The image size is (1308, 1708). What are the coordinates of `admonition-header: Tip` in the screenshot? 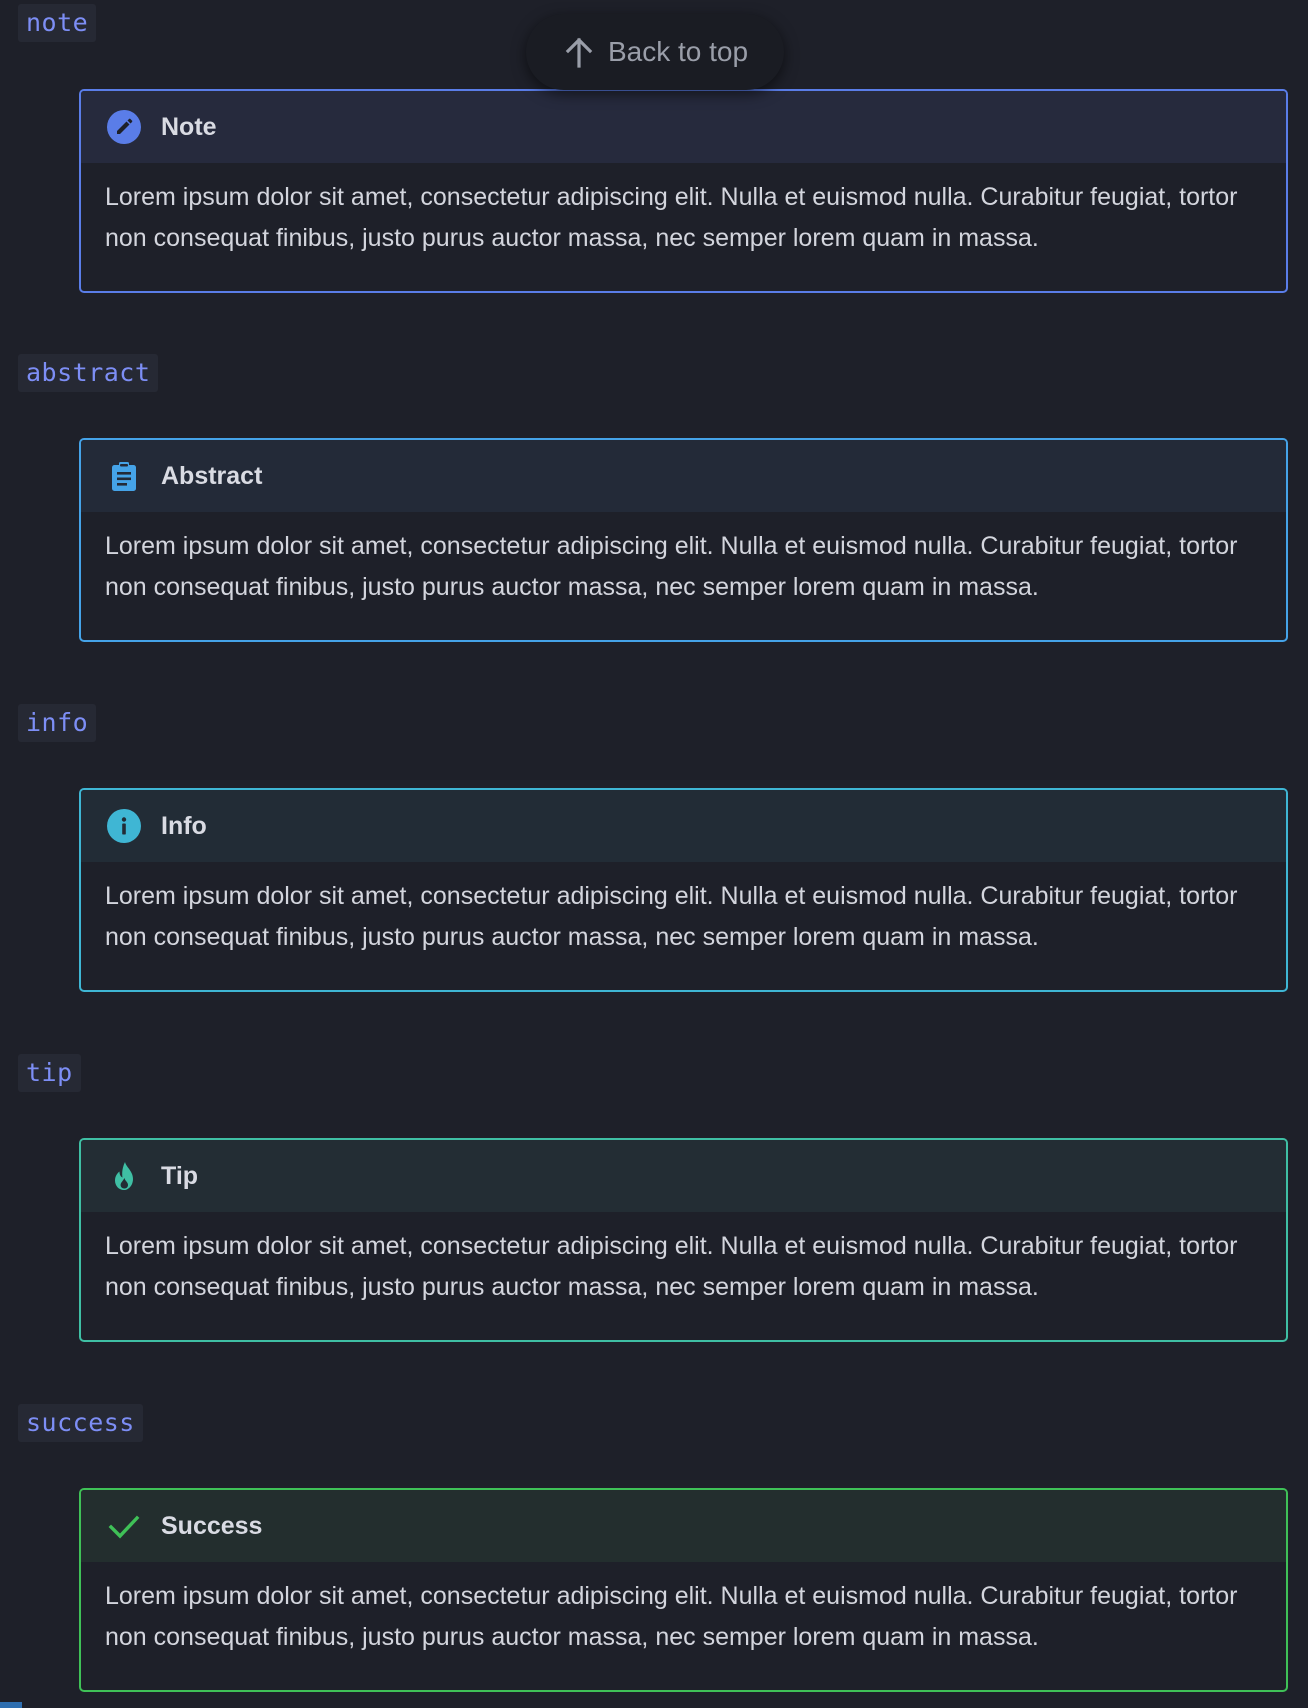 It's located at (683, 1176).